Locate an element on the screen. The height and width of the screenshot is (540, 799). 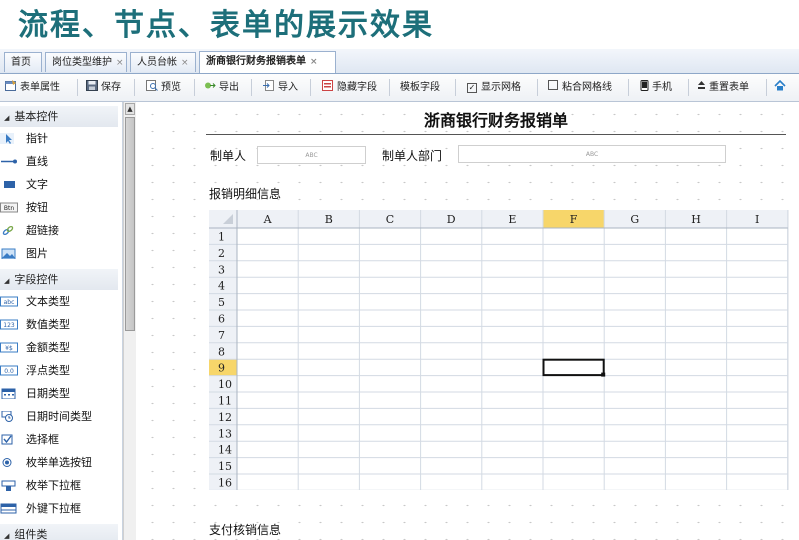
row-header-11: 11 is located at coordinates (225, 401).